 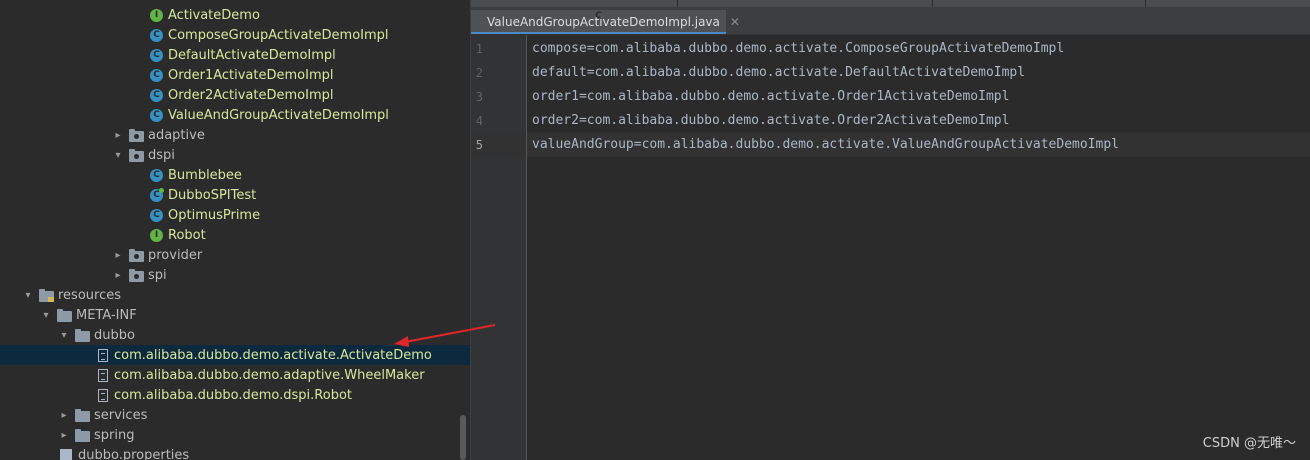 I want to click on close-icon: ✕, so click(x=735, y=22).